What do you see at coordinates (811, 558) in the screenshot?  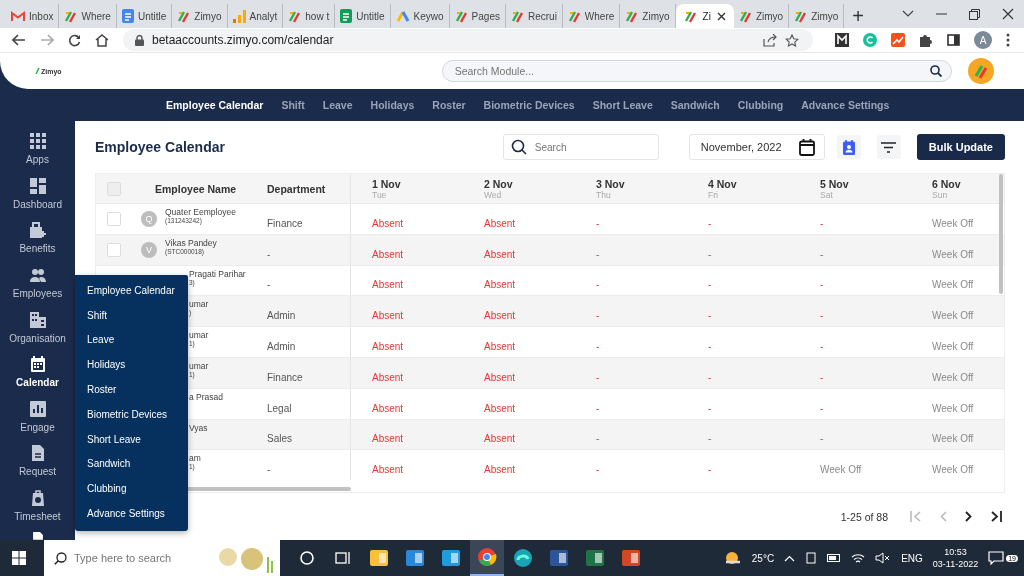 I see `device-icon` at bounding box center [811, 558].